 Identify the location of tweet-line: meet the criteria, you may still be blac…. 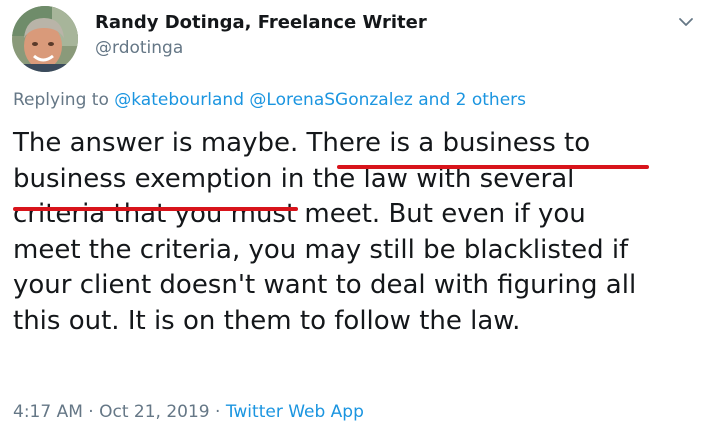
(321, 249).